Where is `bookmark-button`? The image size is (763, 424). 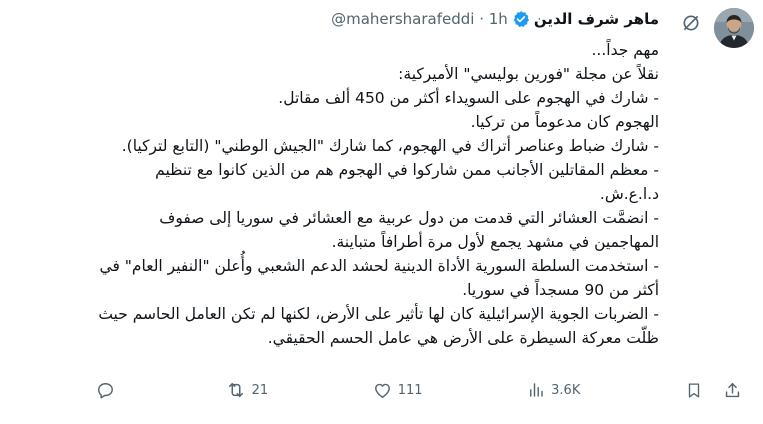
bookmark-button is located at coordinates (694, 390).